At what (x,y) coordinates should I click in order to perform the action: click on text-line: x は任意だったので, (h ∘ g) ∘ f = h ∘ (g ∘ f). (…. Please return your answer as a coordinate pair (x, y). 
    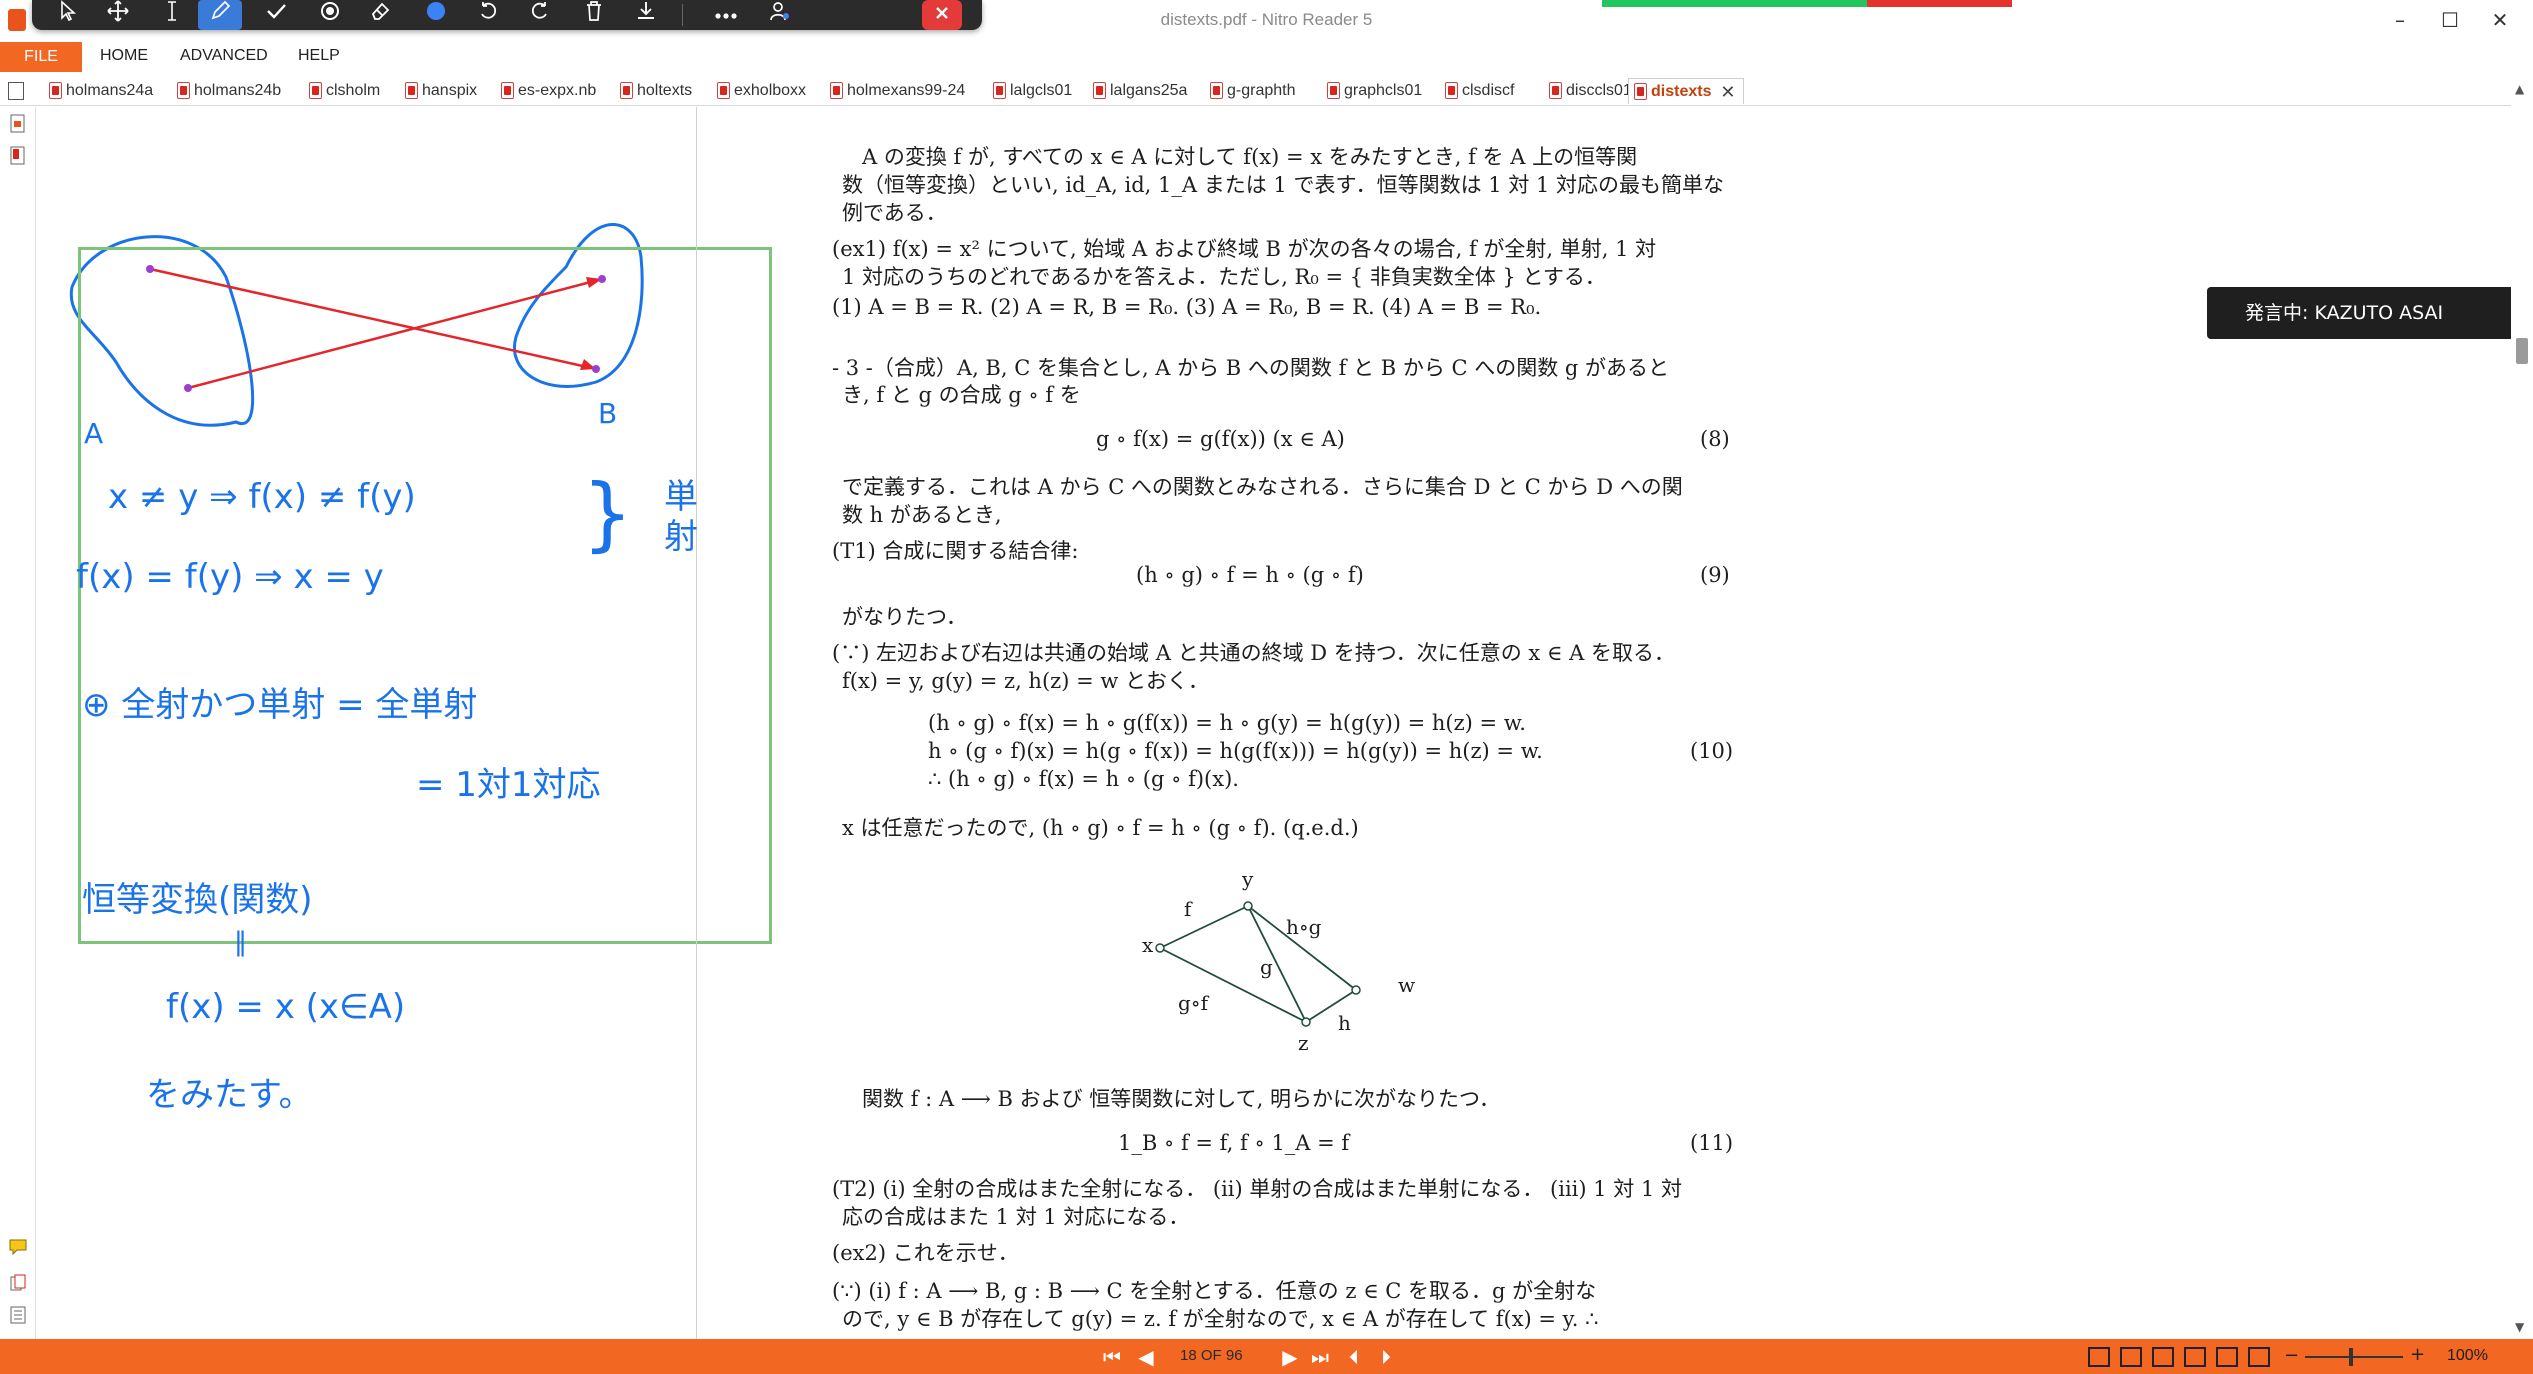
    Looking at the image, I should click on (1100, 828).